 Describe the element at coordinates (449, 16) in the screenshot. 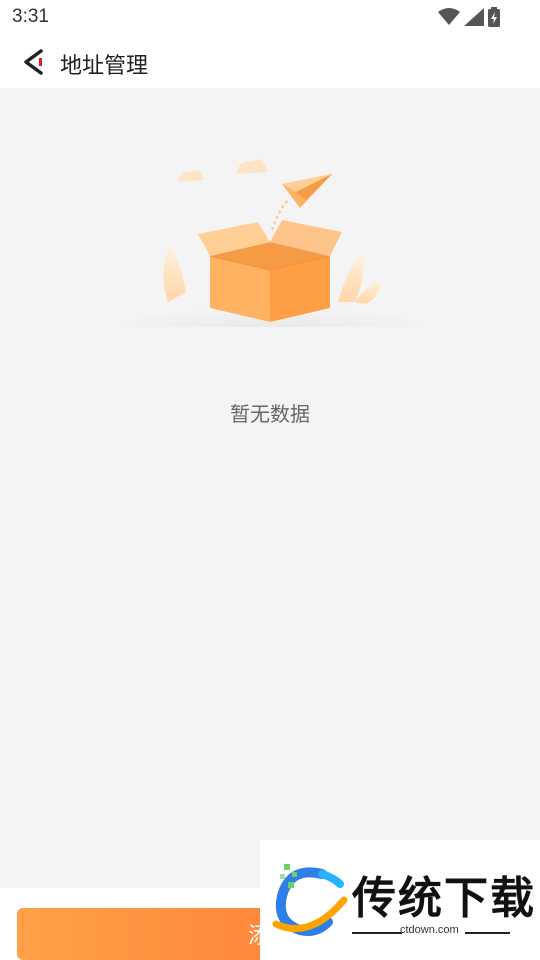

I see `wifi-icon` at that location.